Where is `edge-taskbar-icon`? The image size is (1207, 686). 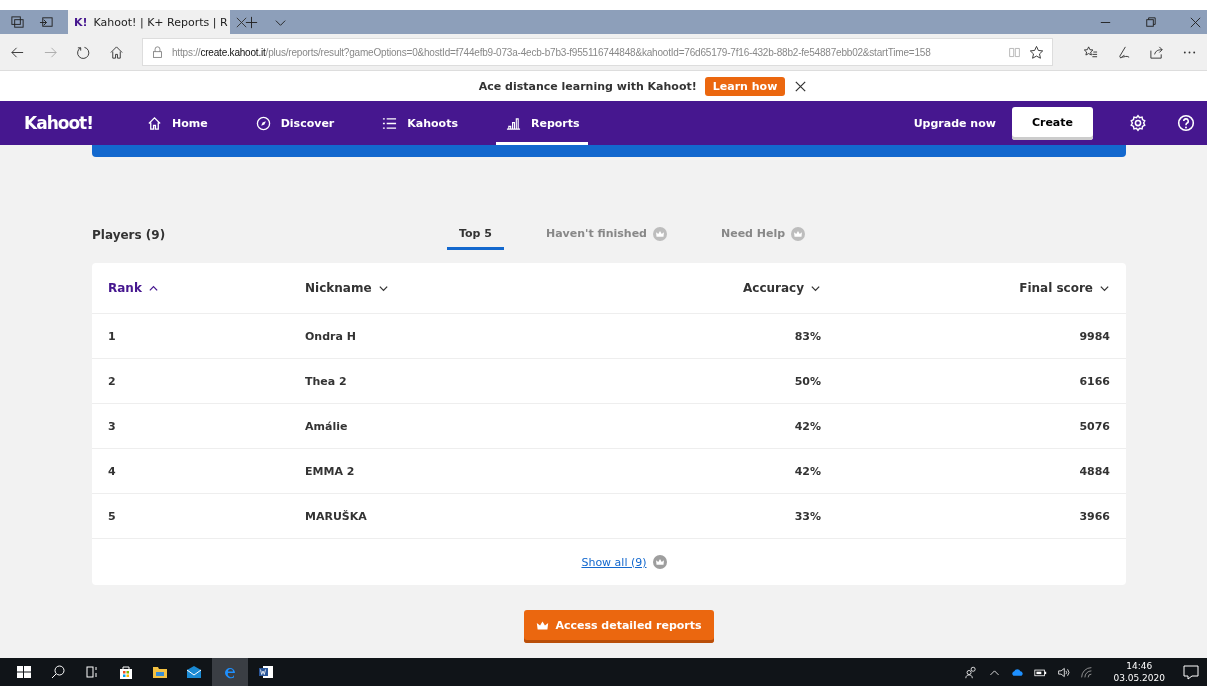 edge-taskbar-icon is located at coordinates (230, 672).